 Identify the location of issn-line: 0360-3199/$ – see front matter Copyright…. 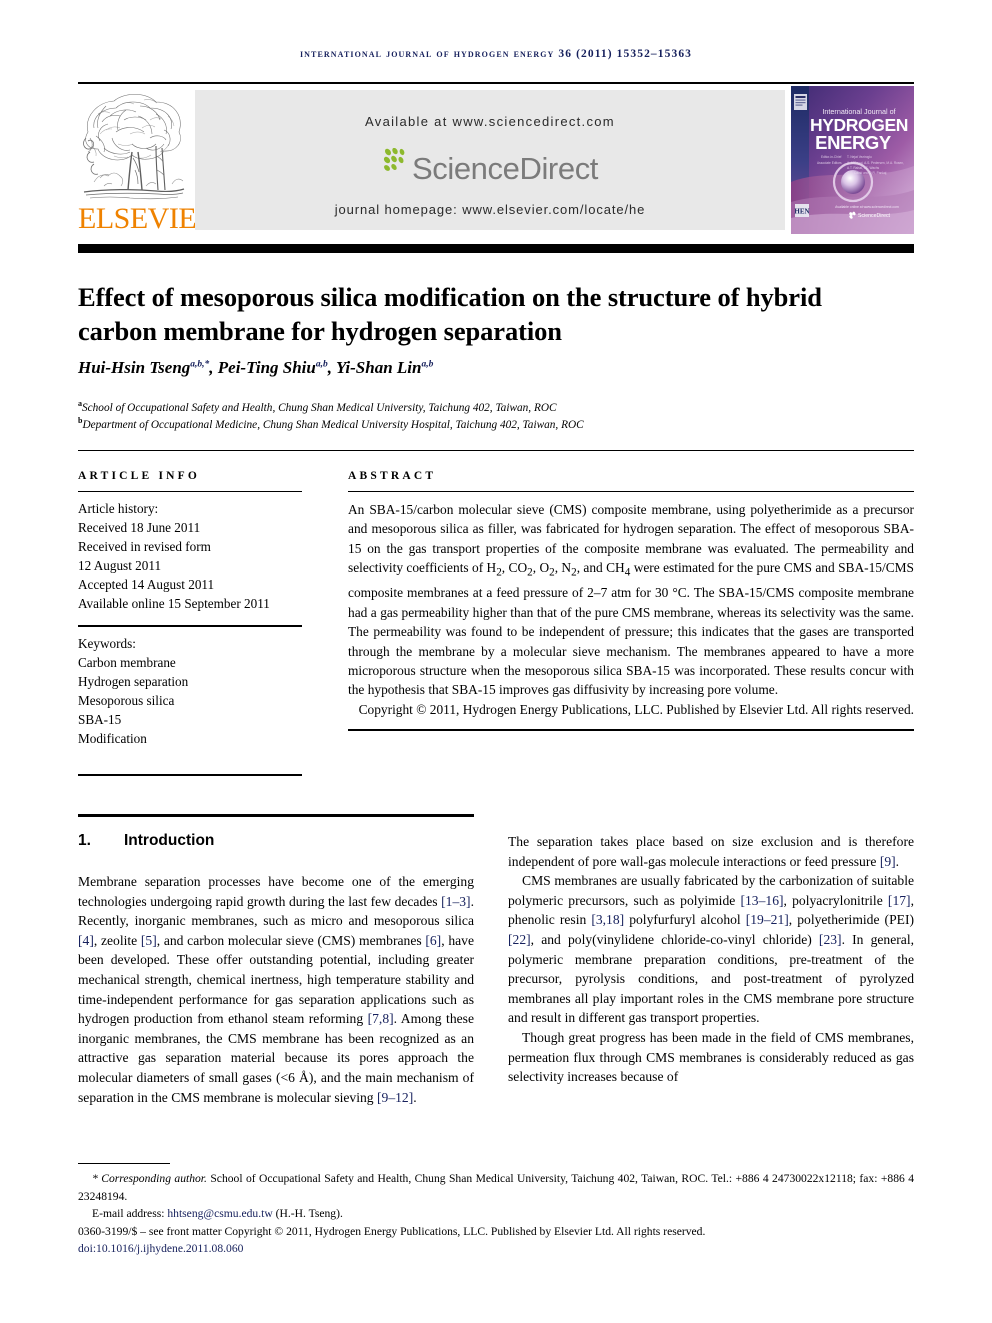
(392, 1231).